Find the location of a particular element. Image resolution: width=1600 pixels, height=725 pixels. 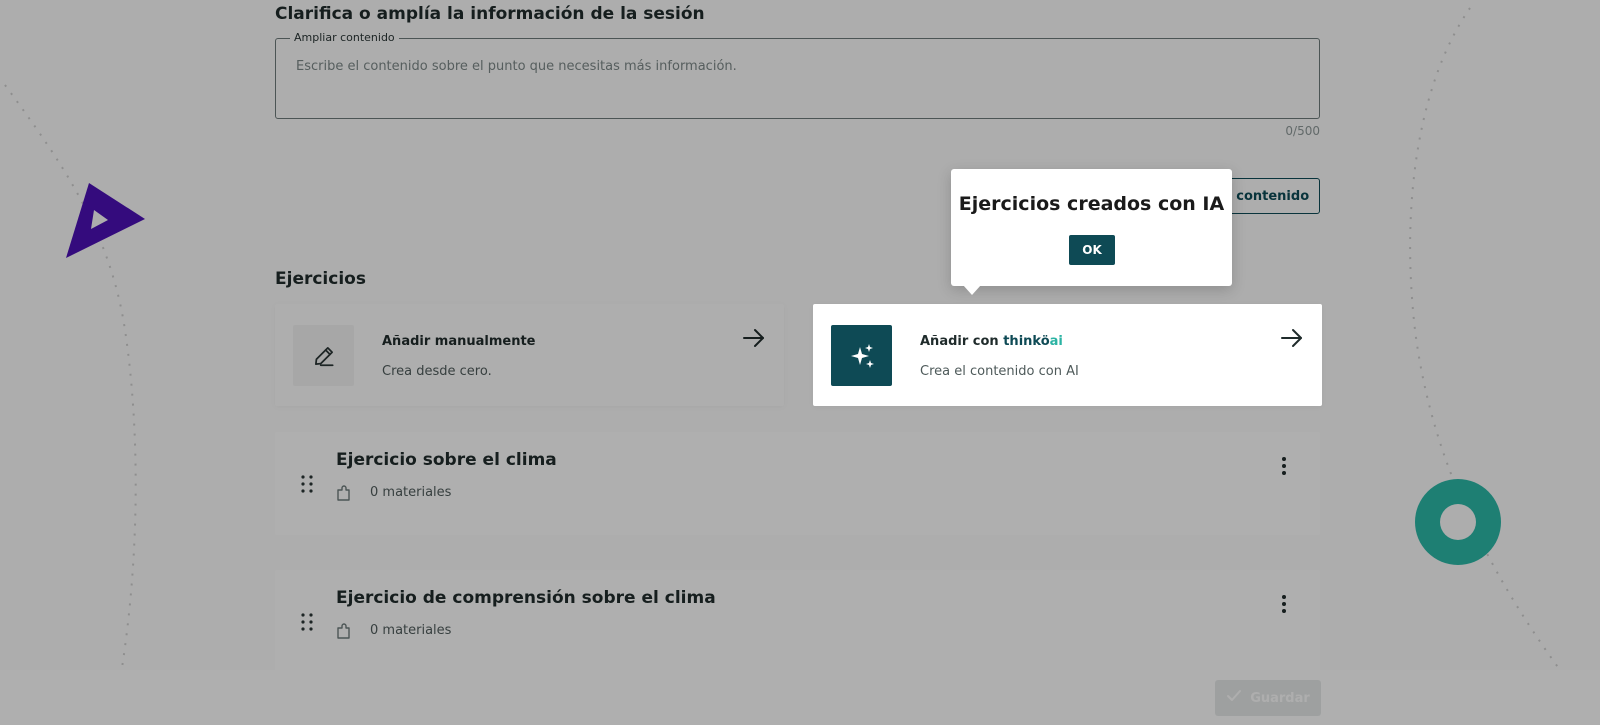

tour-popover: Ejercicios creados con IA OK is located at coordinates (1091, 232).